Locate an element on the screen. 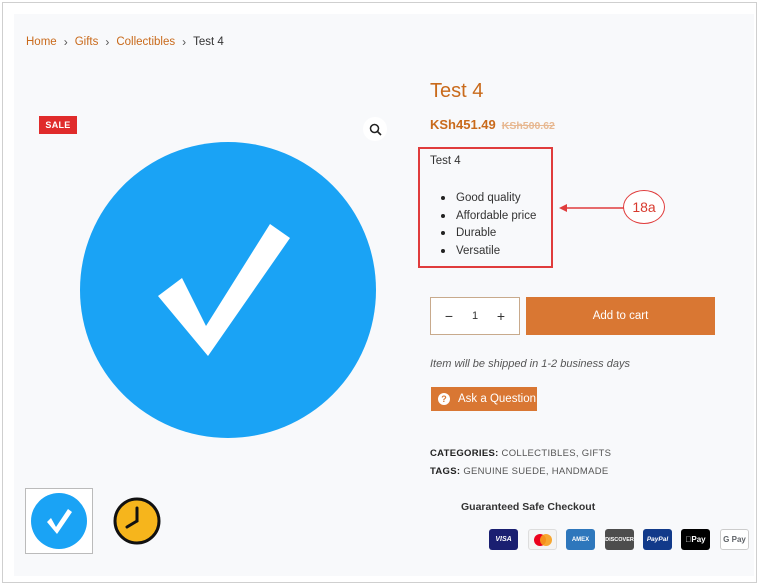 This screenshot has height=585, width=759. apple-pay-icon: Pay is located at coordinates (695, 539).